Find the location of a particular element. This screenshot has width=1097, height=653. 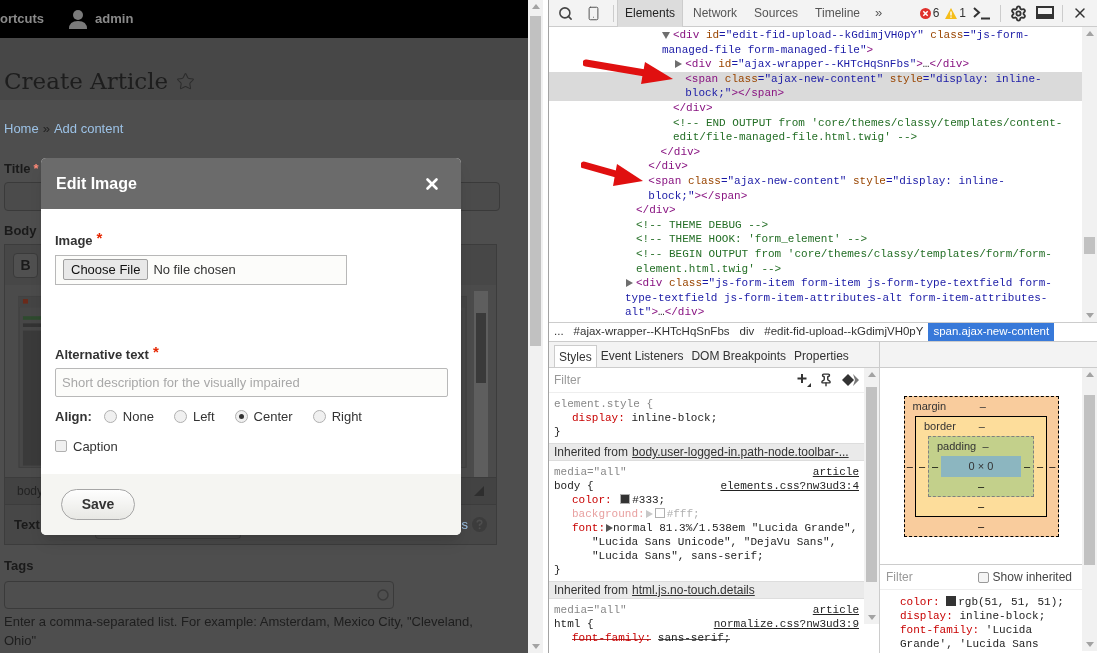

style-property: display: inline-block; is located at coordinates (706, 418).